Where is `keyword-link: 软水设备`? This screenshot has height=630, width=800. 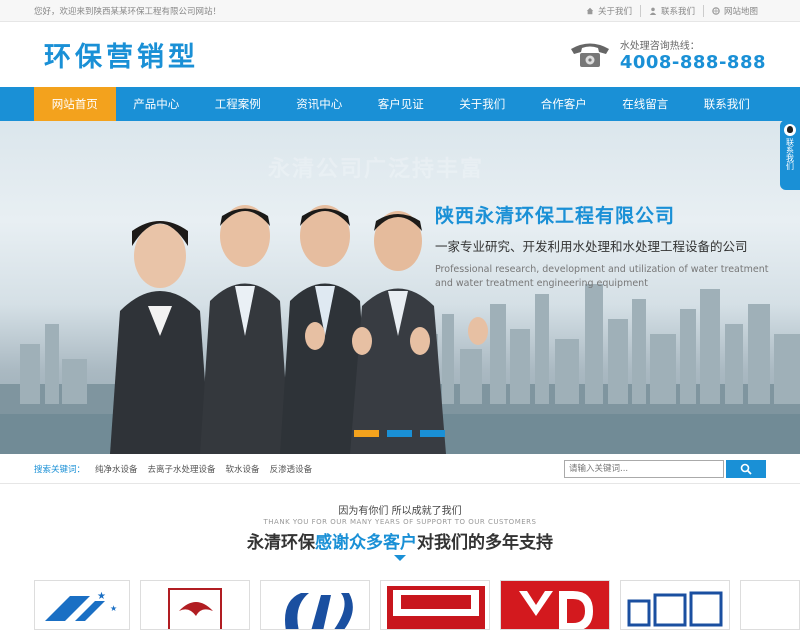
keyword-link: 软水设备 is located at coordinates (243, 469).